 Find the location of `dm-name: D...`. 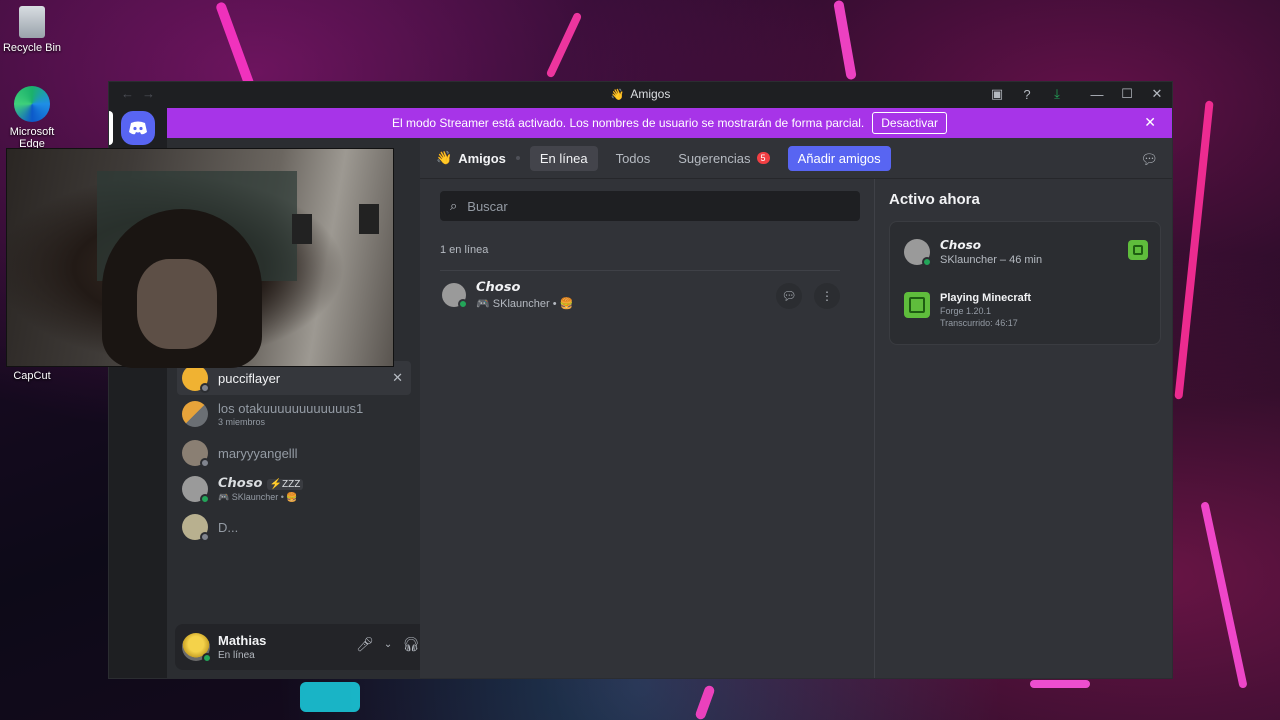

dm-name: D... is located at coordinates (228, 527).